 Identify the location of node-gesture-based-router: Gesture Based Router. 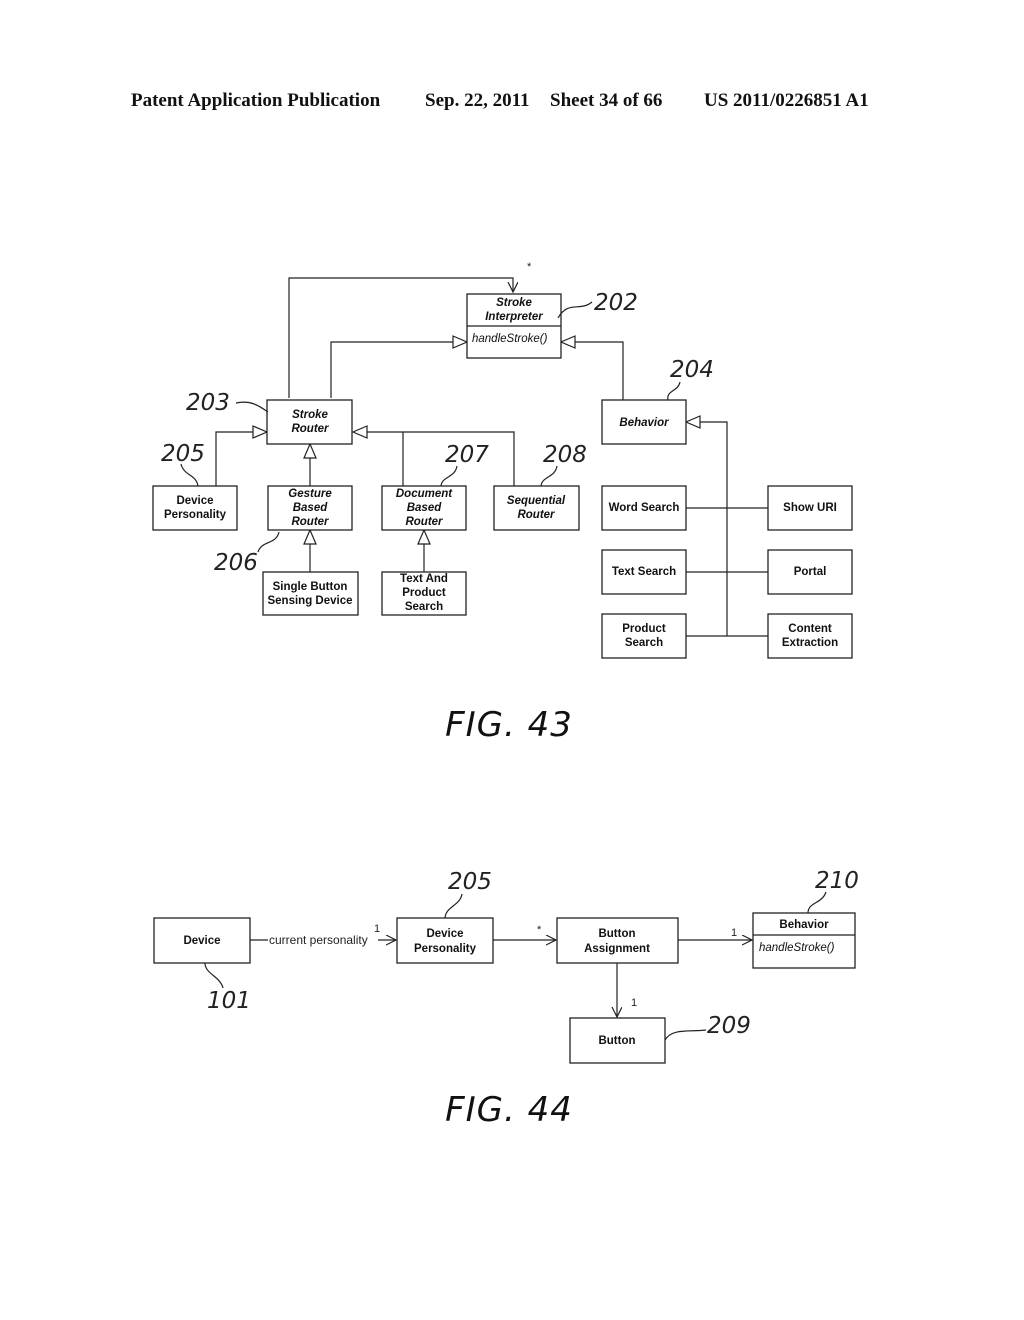
(310, 508).